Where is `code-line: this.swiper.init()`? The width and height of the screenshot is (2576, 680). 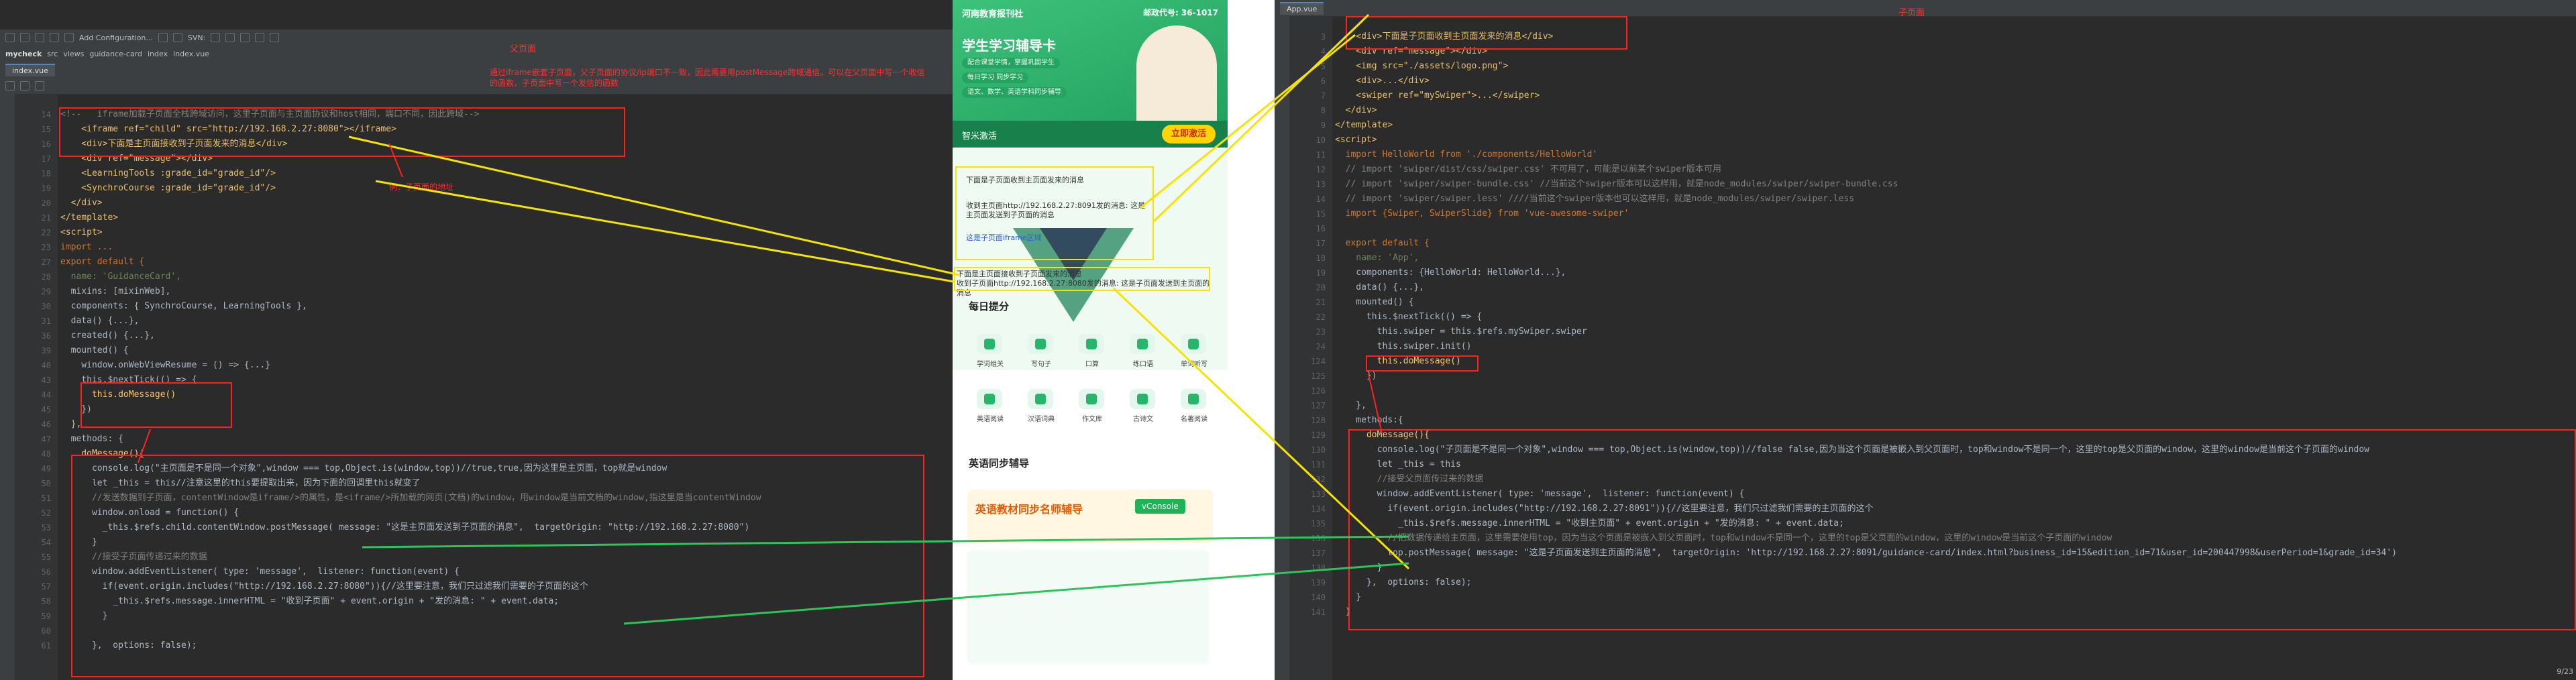
code-line: this.swiper.init() is located at coordinates (1403, 346).